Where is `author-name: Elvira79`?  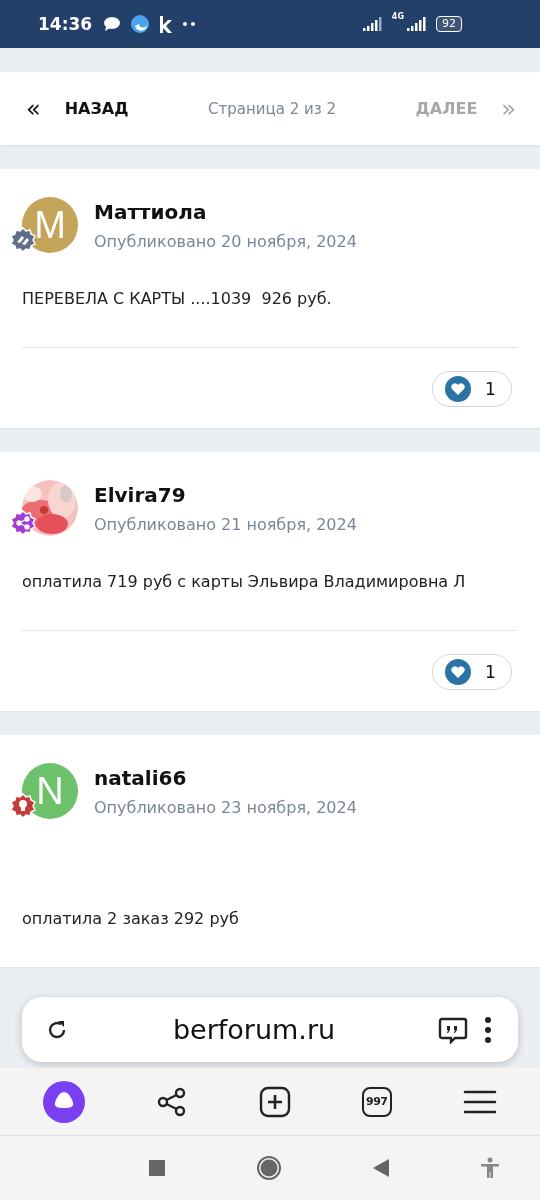 author-name: Elvira79 is located at coordinates (225, 494).